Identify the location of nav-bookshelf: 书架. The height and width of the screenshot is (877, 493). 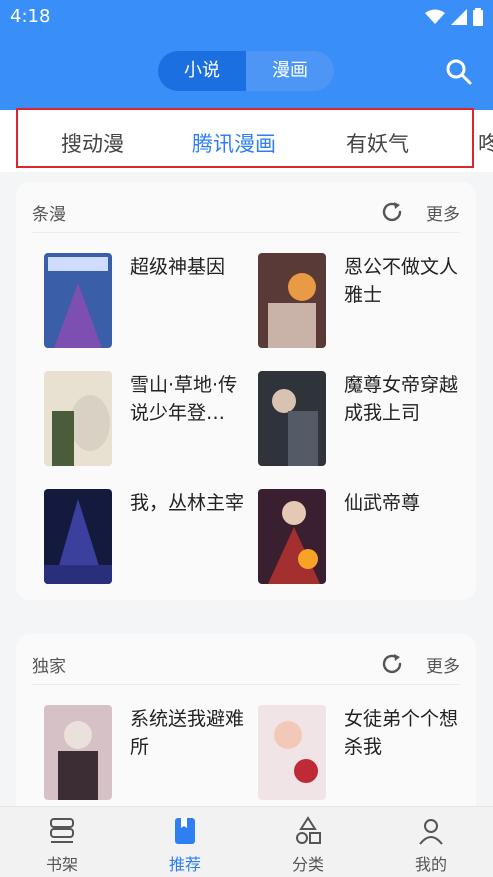
(62, 845).